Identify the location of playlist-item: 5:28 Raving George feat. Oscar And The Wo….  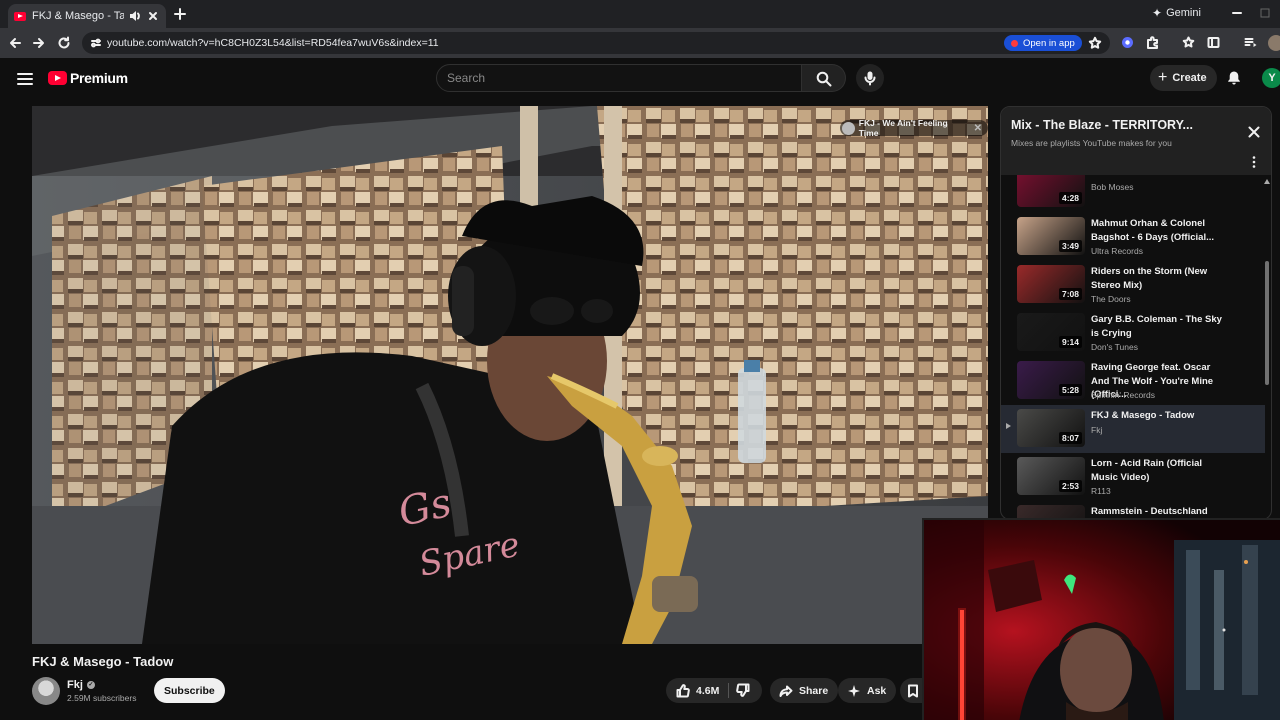
(1133, 381).